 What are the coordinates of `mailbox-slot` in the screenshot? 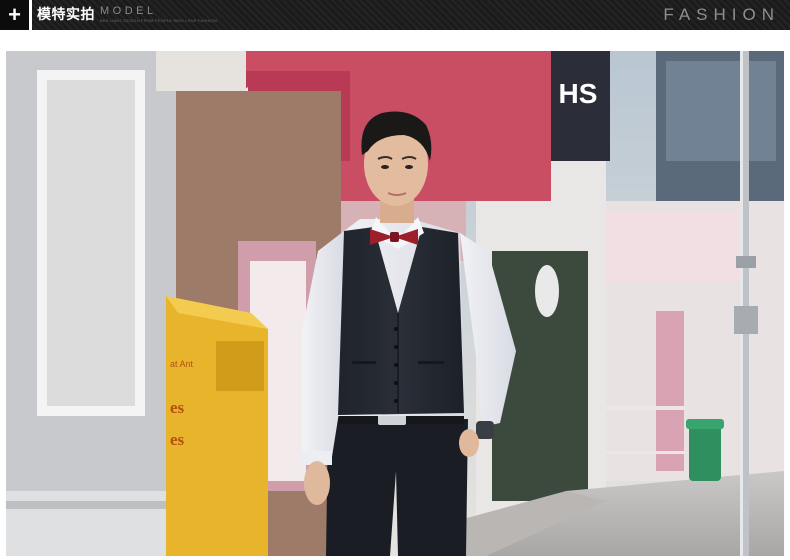 It's located at (240, 366).